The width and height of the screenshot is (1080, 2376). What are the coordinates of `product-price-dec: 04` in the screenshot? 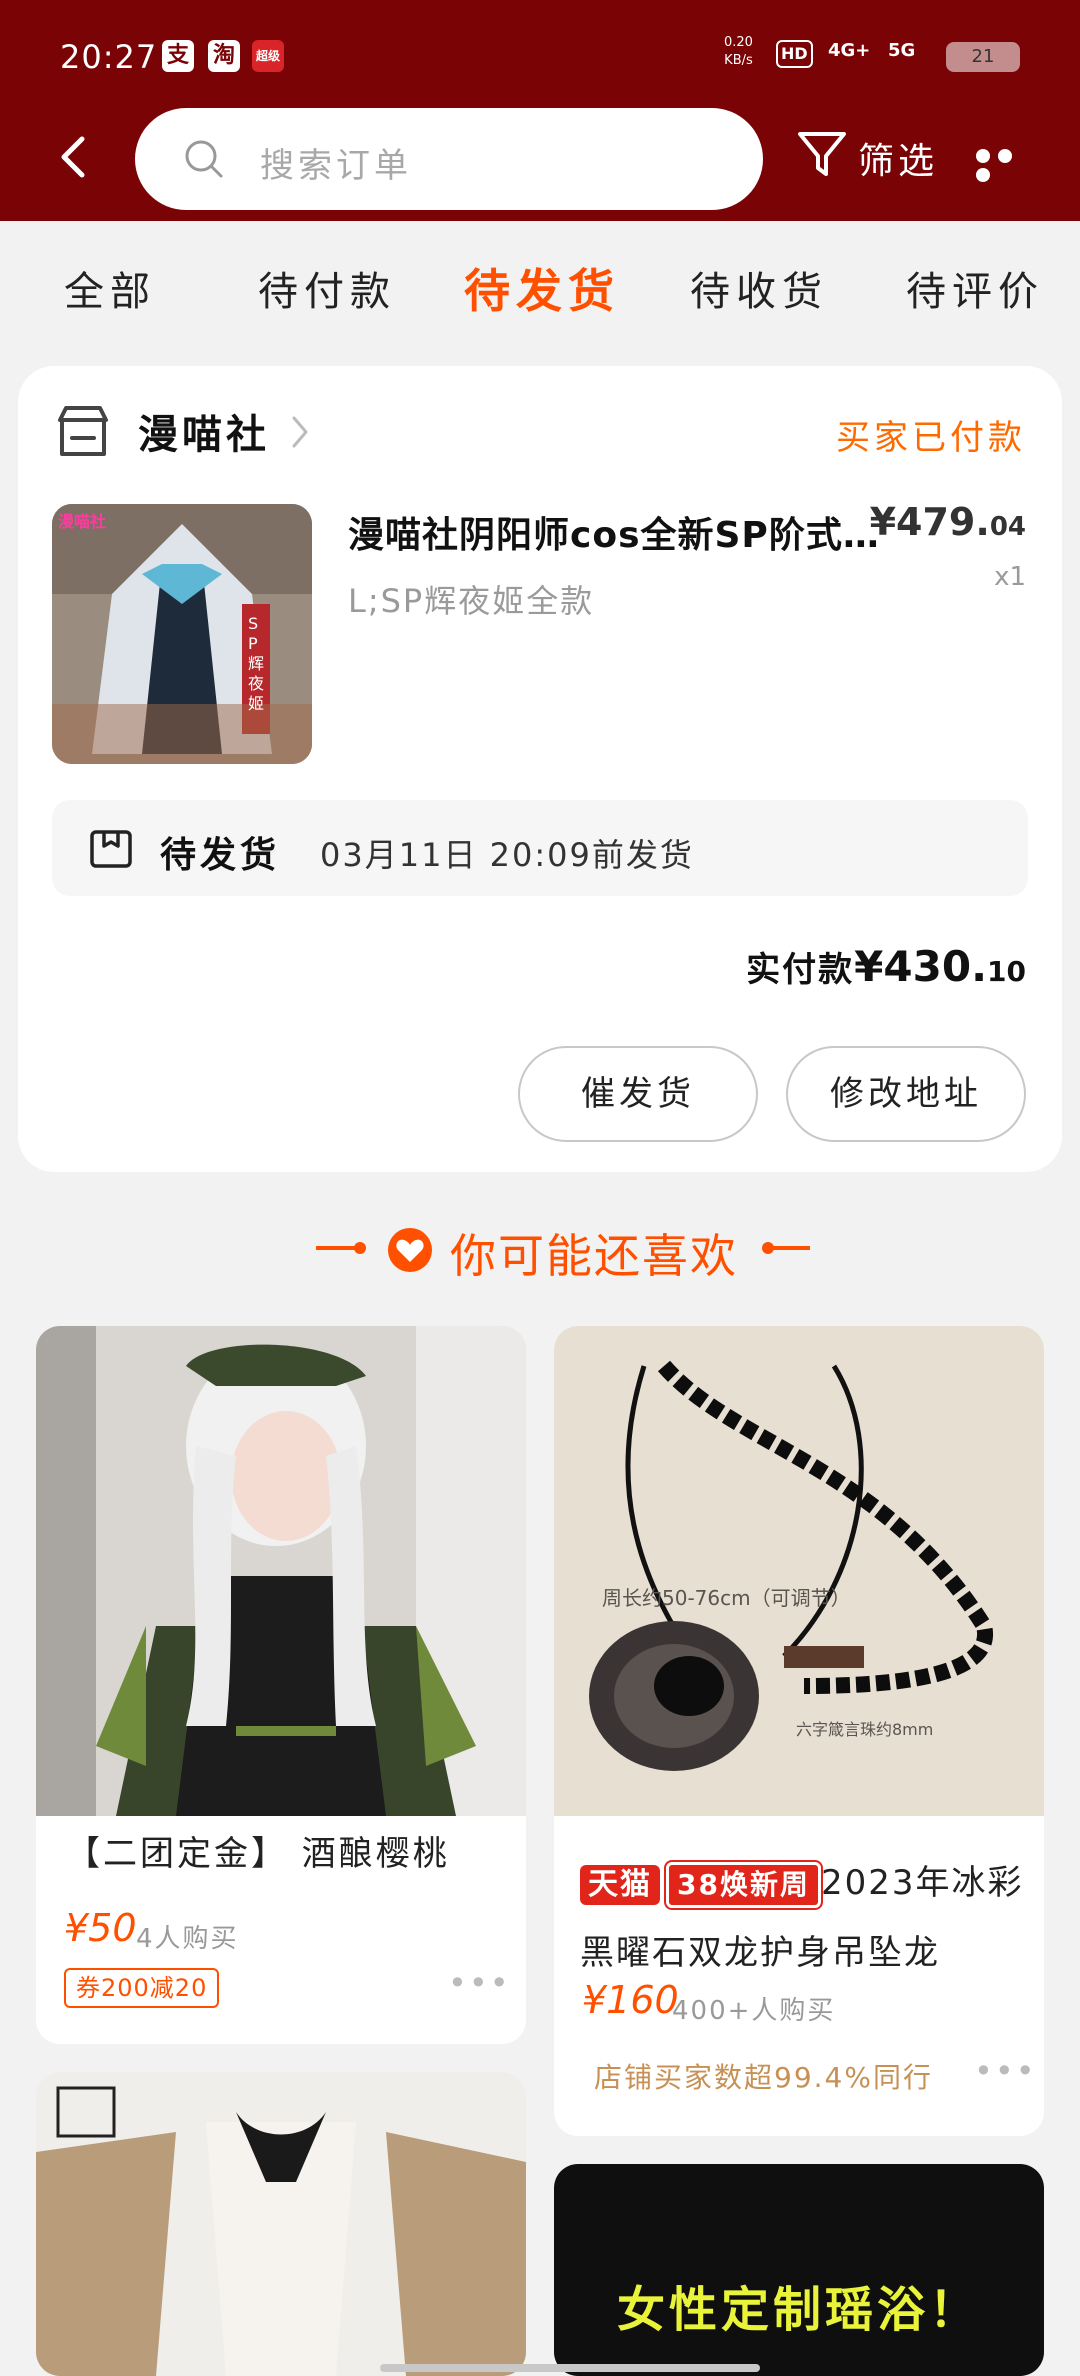 It's located at (1007, 527).